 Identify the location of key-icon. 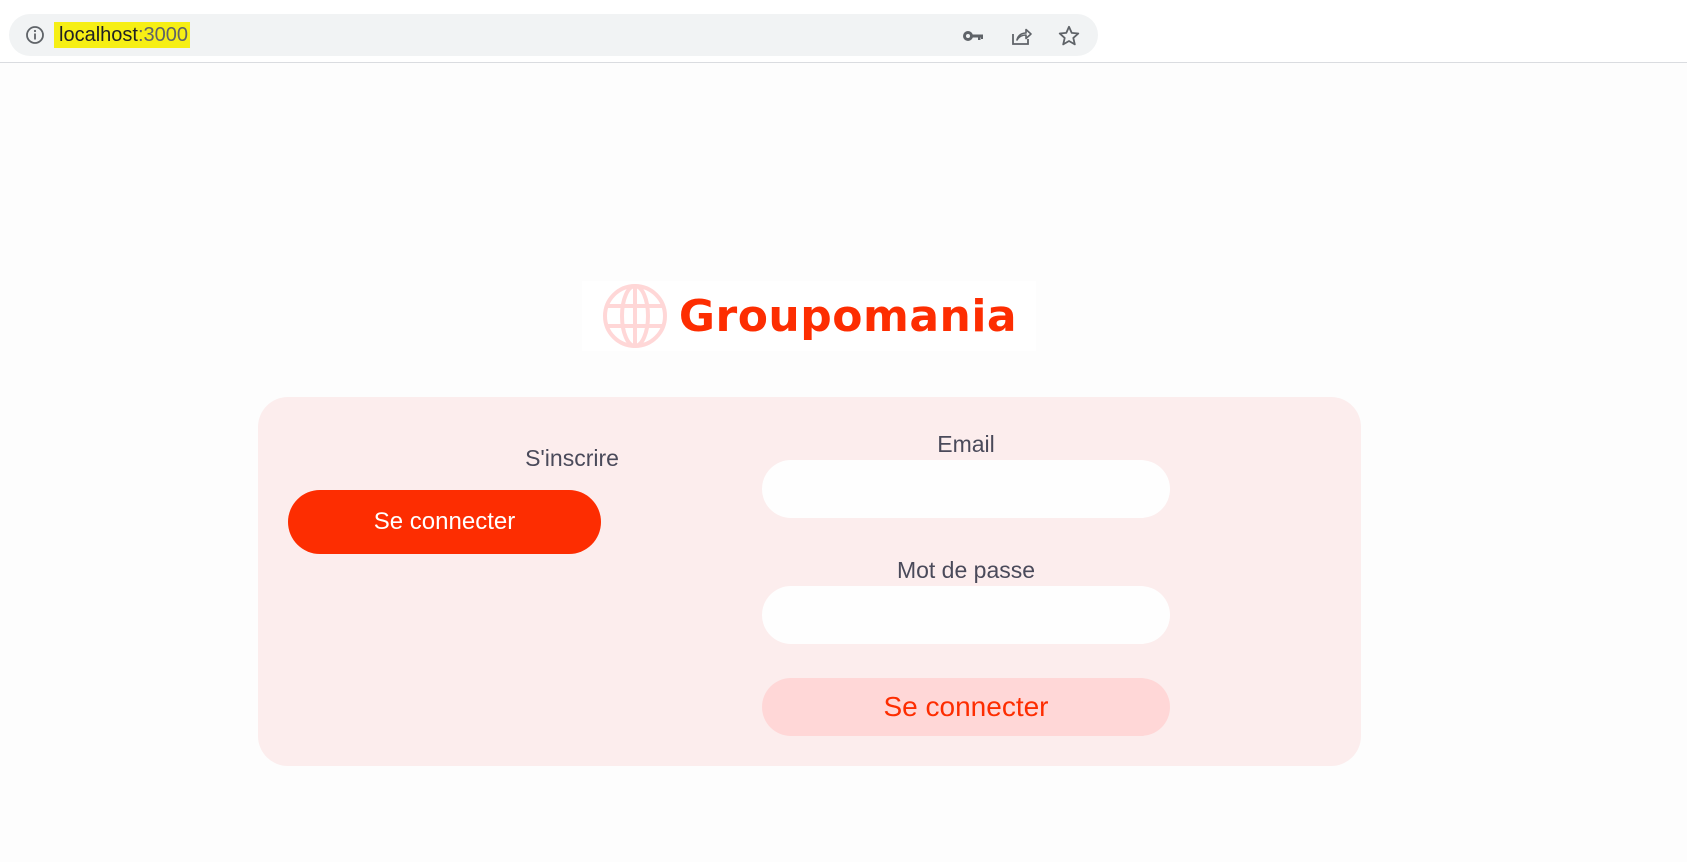
(973, 36).